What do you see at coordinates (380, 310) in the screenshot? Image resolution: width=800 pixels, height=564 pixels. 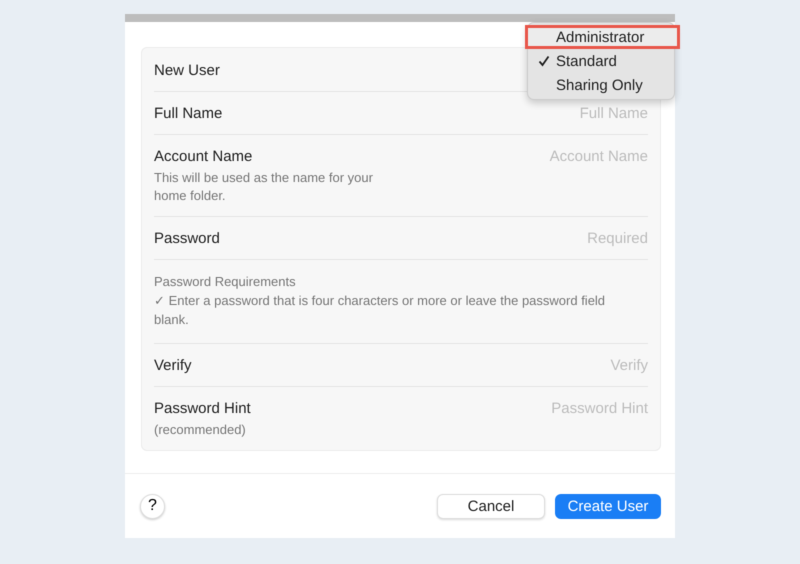 I see `requirements-text: ✓ Enter a password that is four characters or more or leave the password field blank.` at bounding box center [380, 310].